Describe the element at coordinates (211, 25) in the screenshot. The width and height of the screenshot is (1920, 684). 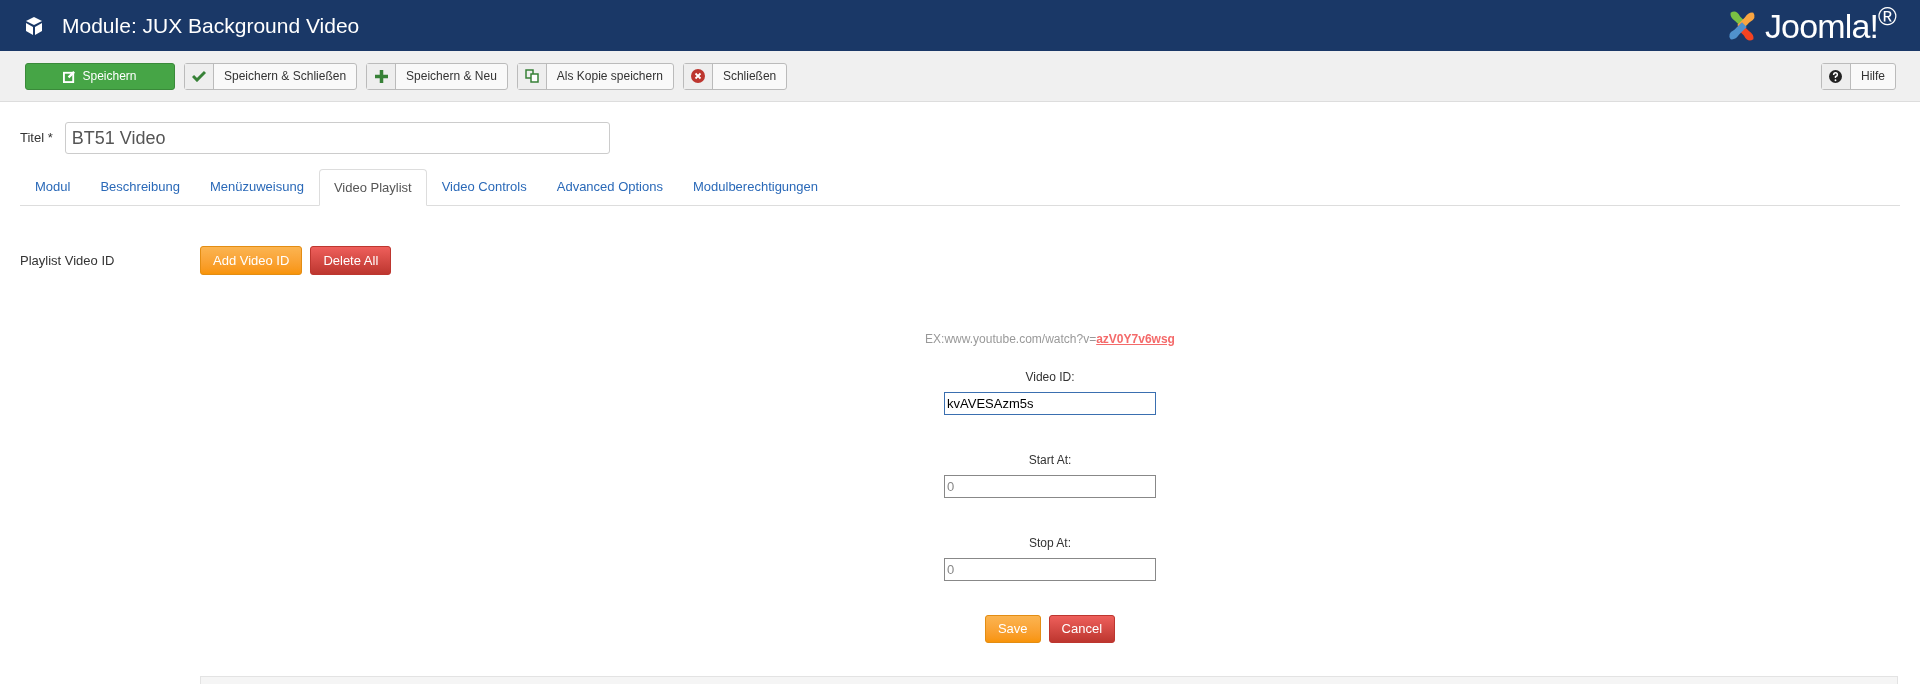
I see `page-title: Module: JUX Background Video` at that location.